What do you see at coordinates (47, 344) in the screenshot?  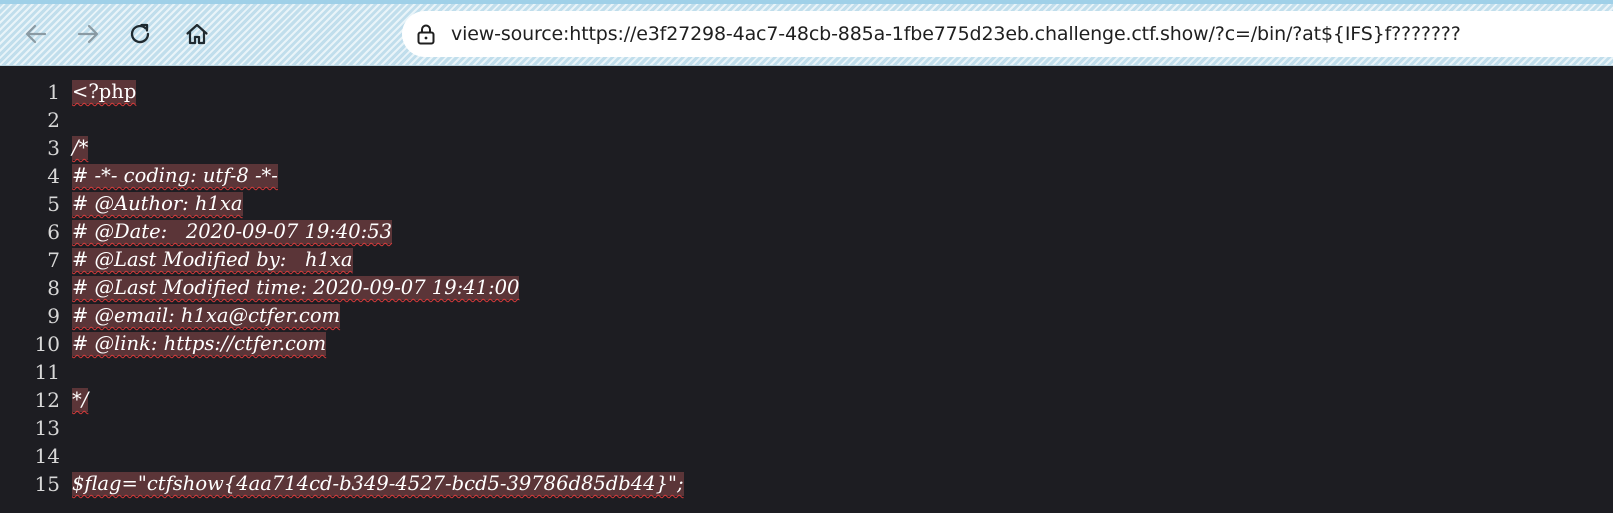 I see `line-number: 10` at bounding box center [47, 344].